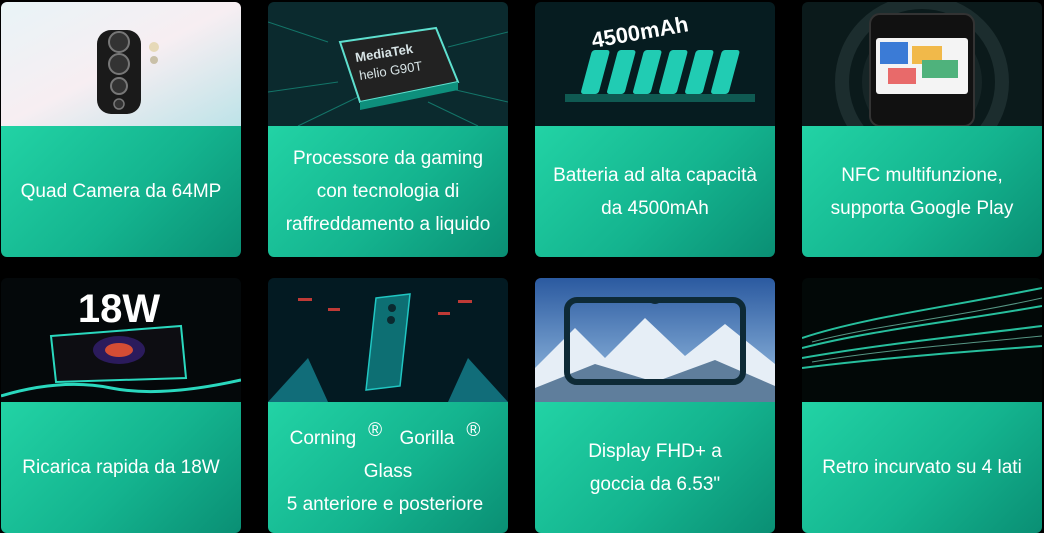 The image size is (1044, 533). What do you see at coordinates (922, 340) in the screenshot?
I see `curved-back-image` at bounding box center [922, 340].